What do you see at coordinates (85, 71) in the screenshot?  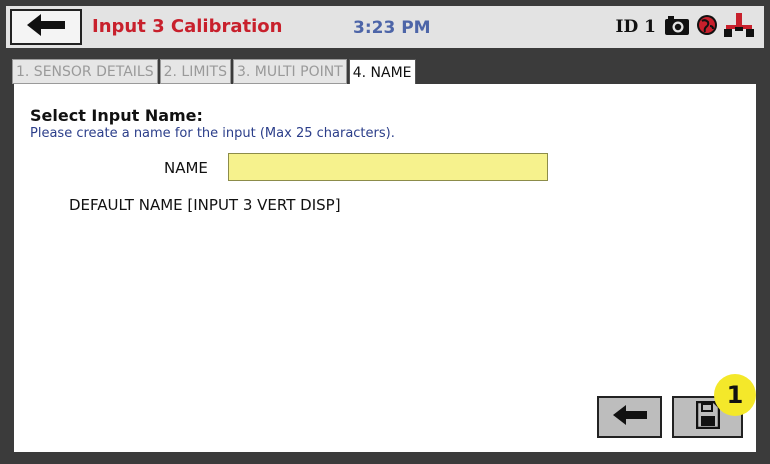 I see `tab-sensor-details: 1. SENSOR DETAILS` at bounding box center [85, 71].